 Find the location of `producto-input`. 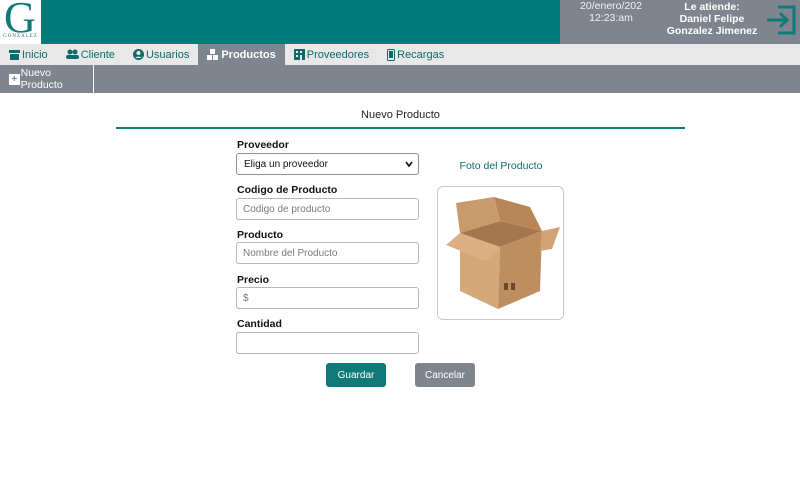

producto-input is located at coordinates (327, 253).